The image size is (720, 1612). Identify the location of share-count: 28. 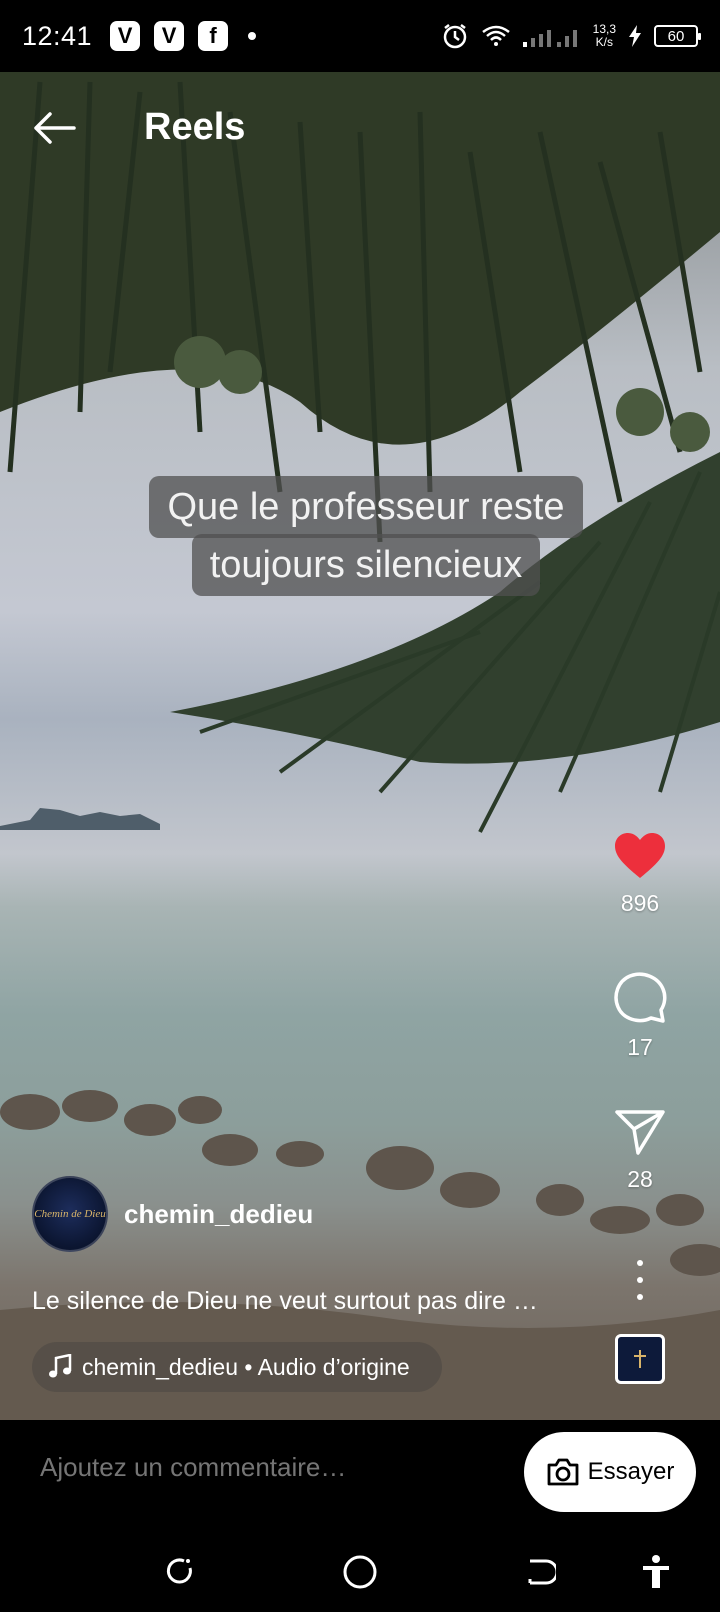
(640, 1179).